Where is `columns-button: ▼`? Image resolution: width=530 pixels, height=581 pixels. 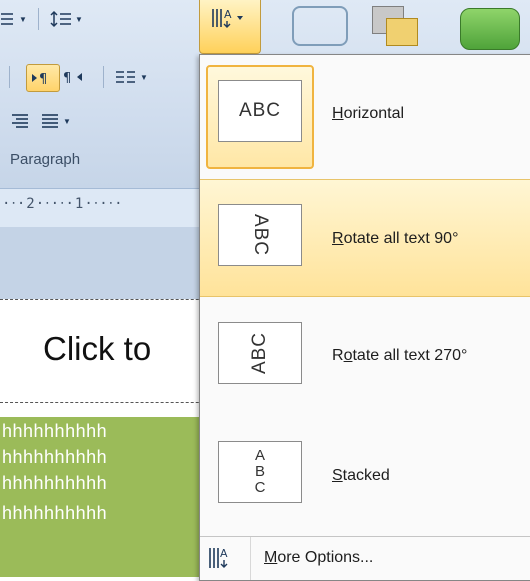
columns-button: ▼ is located at coordinates (131, 77).